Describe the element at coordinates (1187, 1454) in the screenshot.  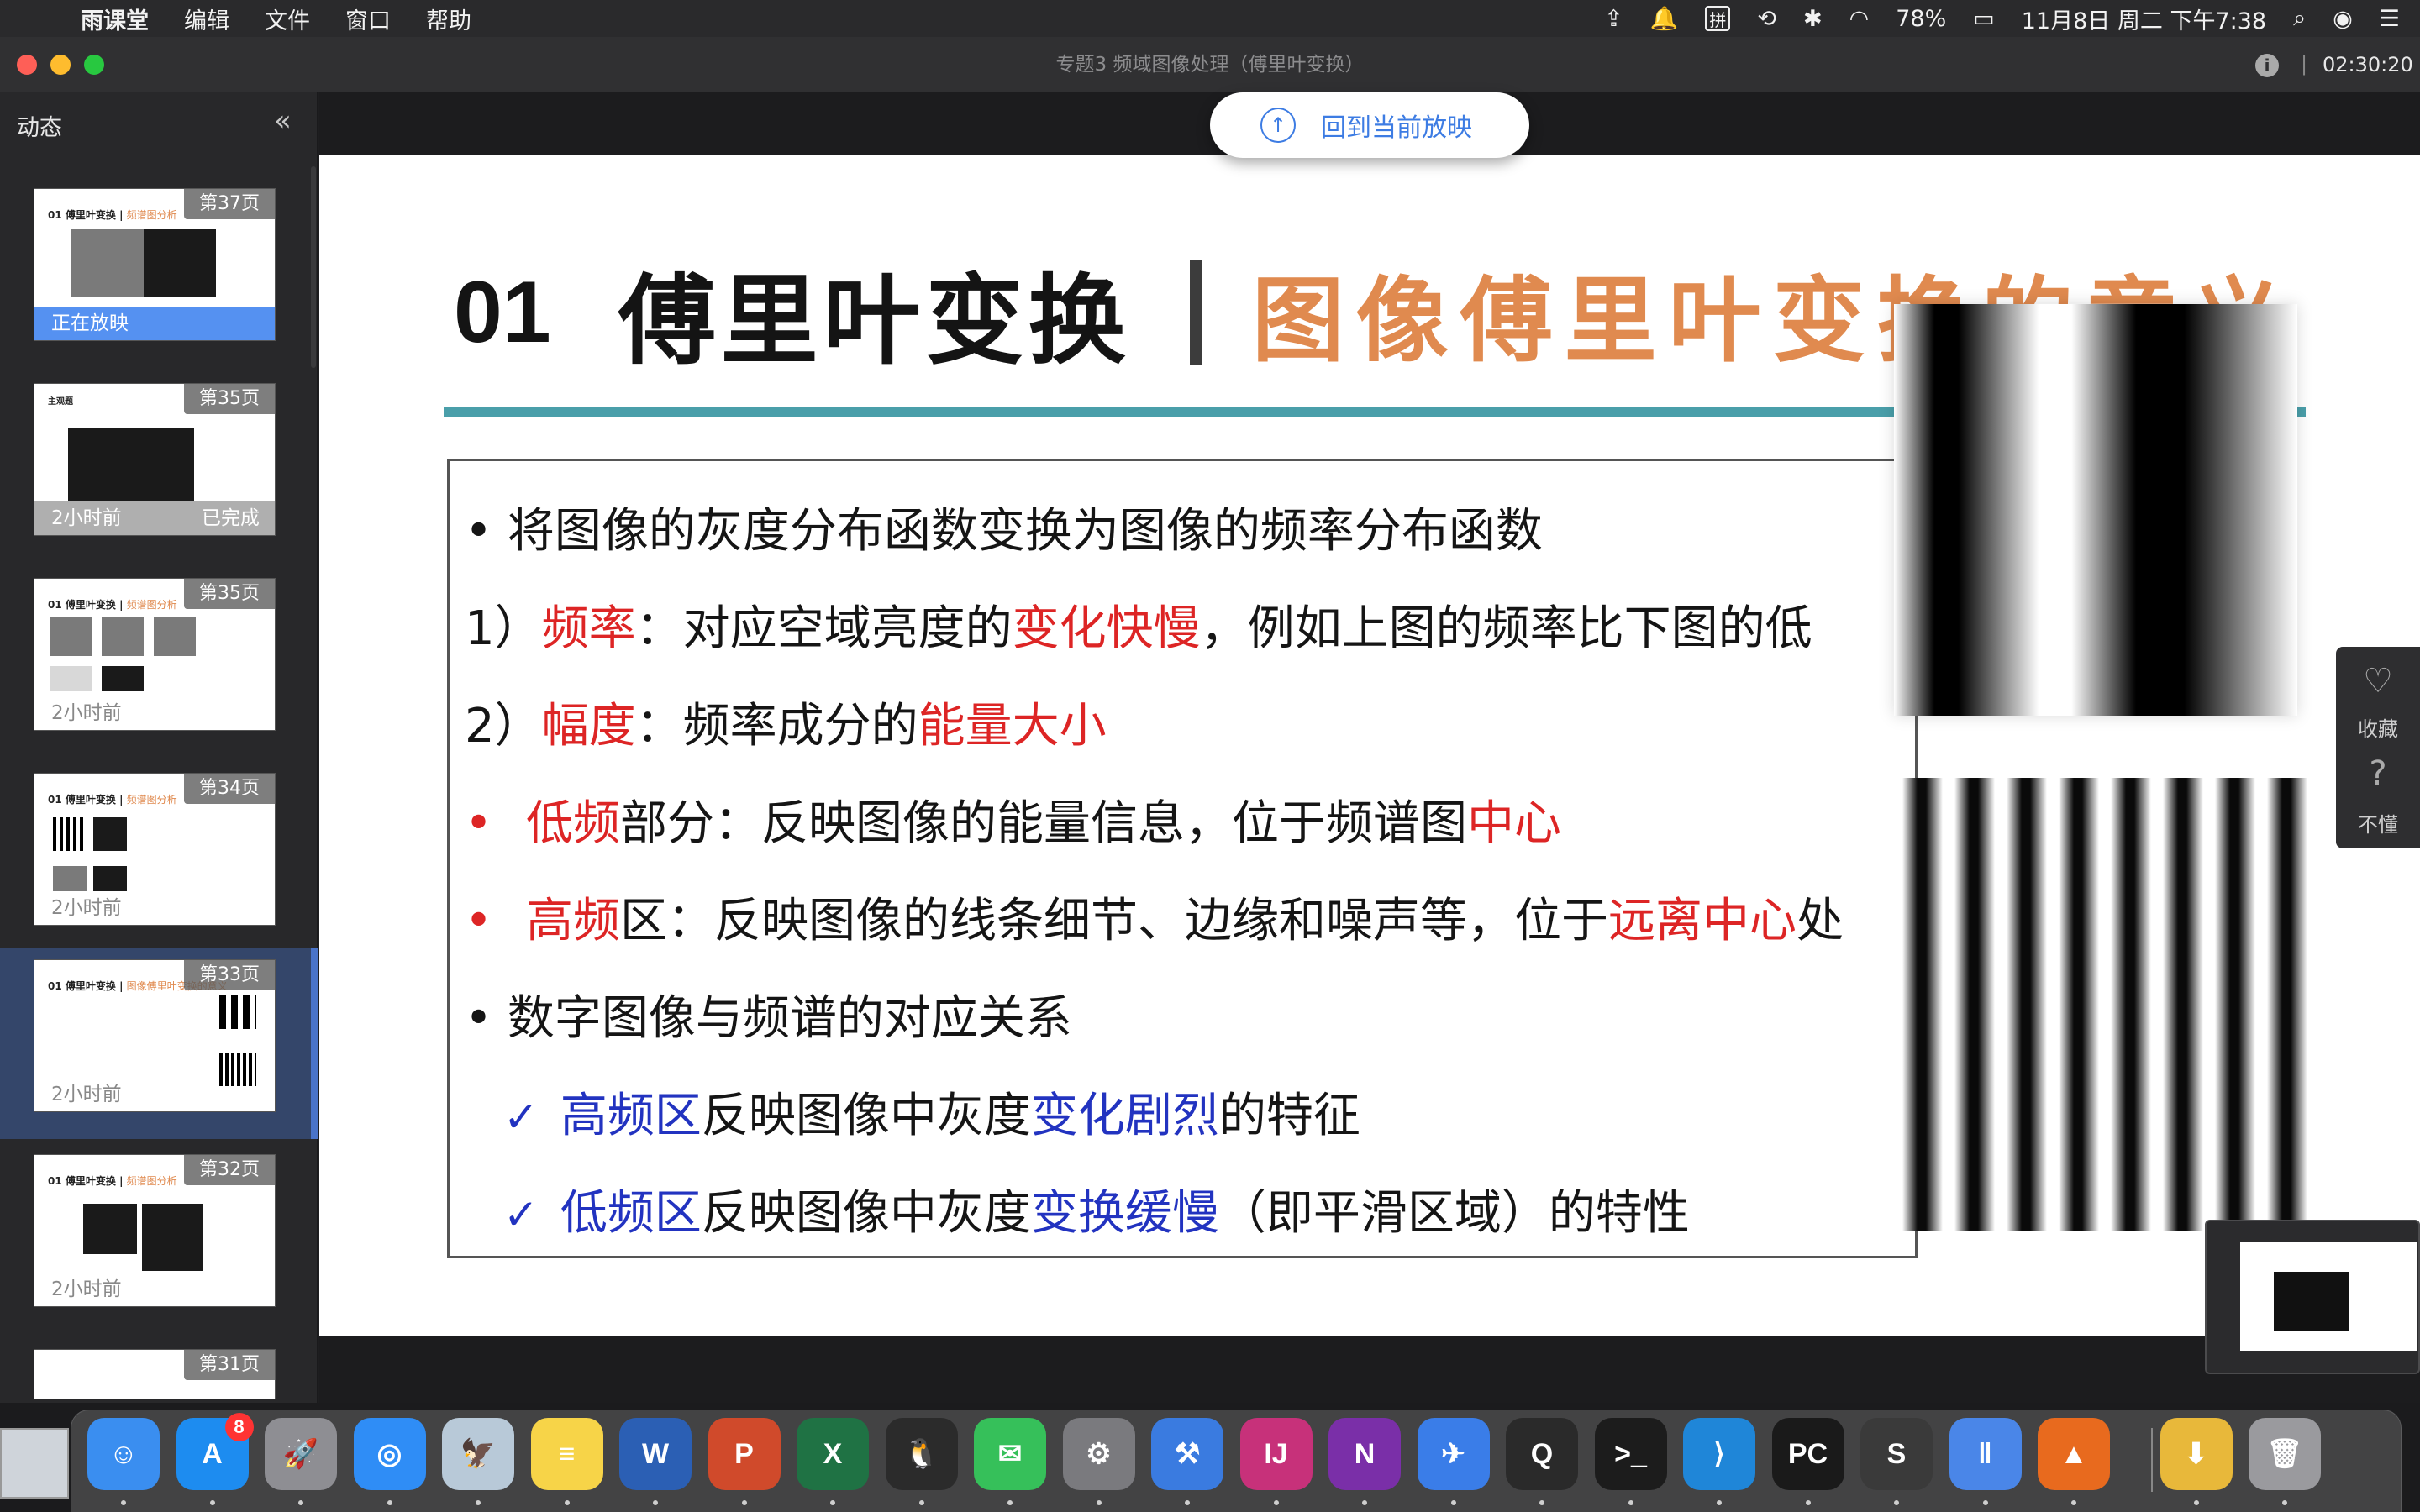
I see `dock-xcode-icon: ⚒` at that location.